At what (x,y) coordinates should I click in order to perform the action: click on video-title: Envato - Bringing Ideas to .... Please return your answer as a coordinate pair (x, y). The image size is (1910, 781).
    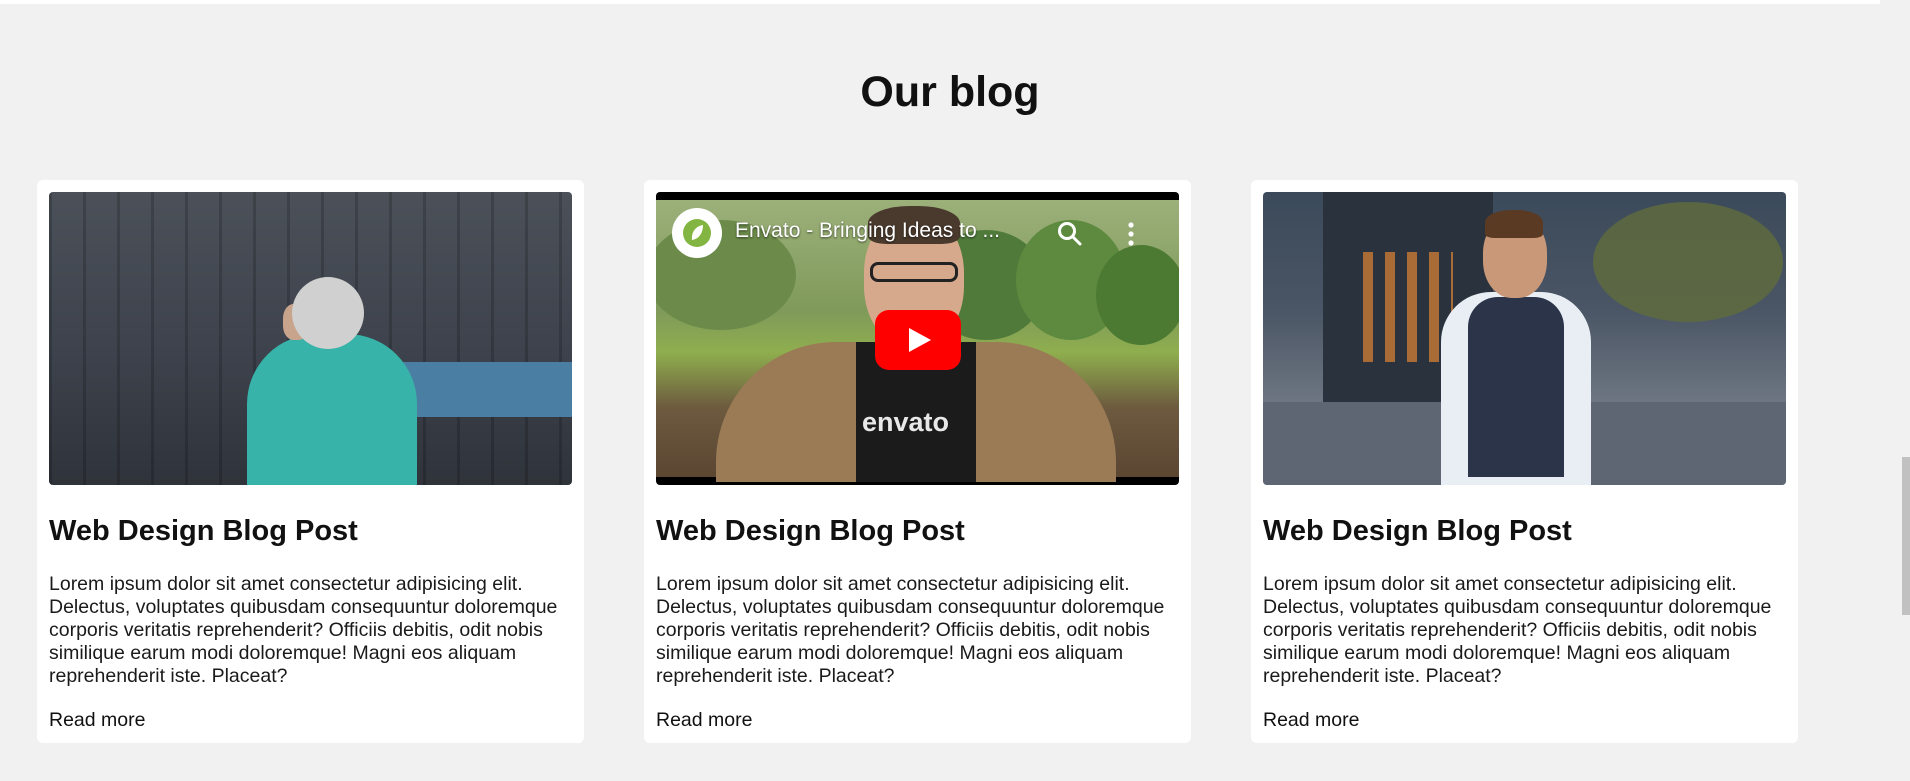
    Looking at the image, I should click on (867, 231).